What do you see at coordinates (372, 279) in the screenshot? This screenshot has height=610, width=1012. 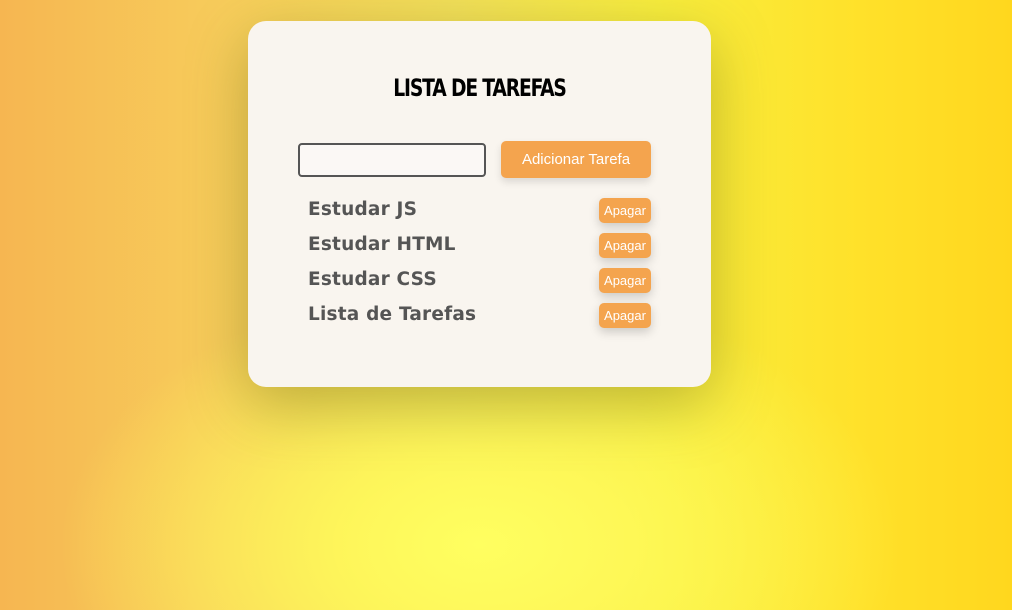 I see `task-text: Estudar CSS` at bounding box center [372, 279].